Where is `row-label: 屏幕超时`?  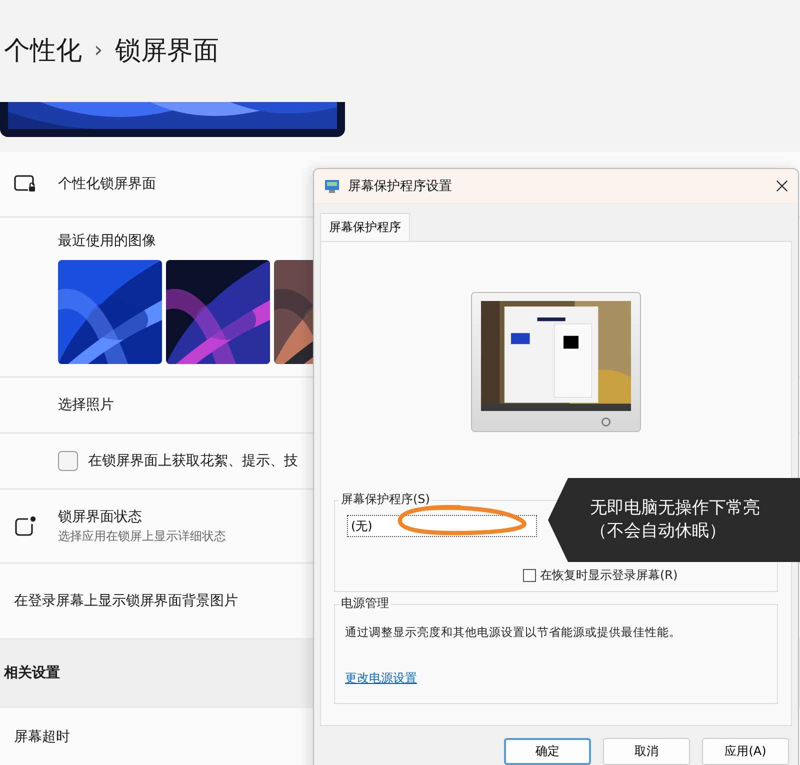
row-label: 屏幕超时 is located at coordinates (42, 737).